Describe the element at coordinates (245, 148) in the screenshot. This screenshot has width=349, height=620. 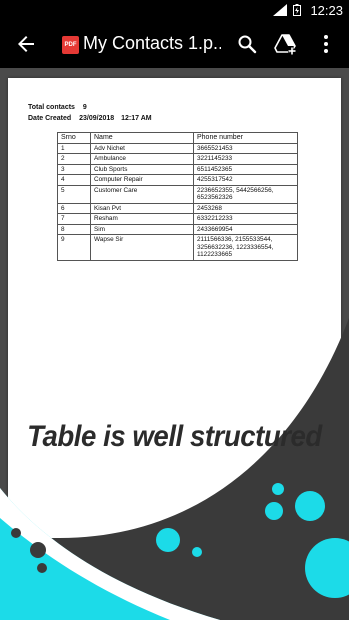
I see `cell-phone: 3665521453` at that location.